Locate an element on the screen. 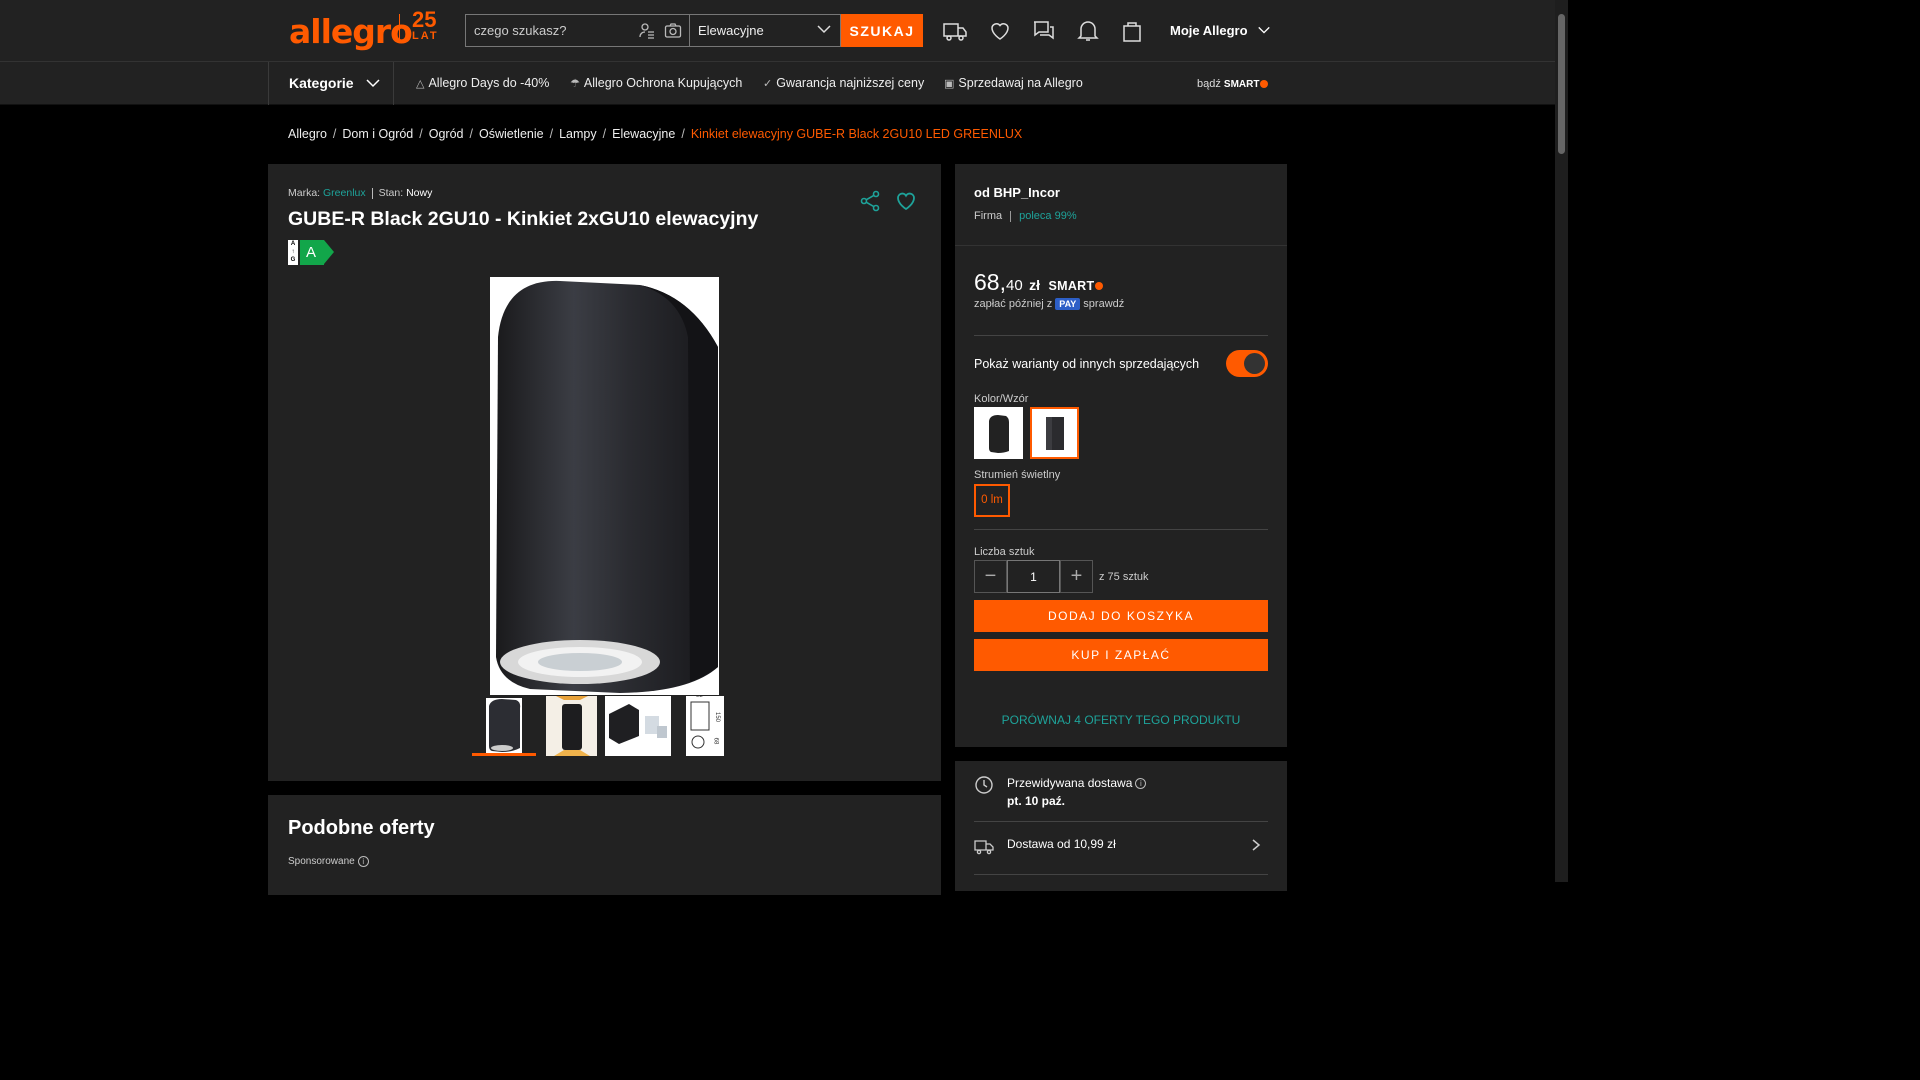 This screenshot has height=1080, width=1920. search-button: SZUKAJ is located at coordinates (882, 30).